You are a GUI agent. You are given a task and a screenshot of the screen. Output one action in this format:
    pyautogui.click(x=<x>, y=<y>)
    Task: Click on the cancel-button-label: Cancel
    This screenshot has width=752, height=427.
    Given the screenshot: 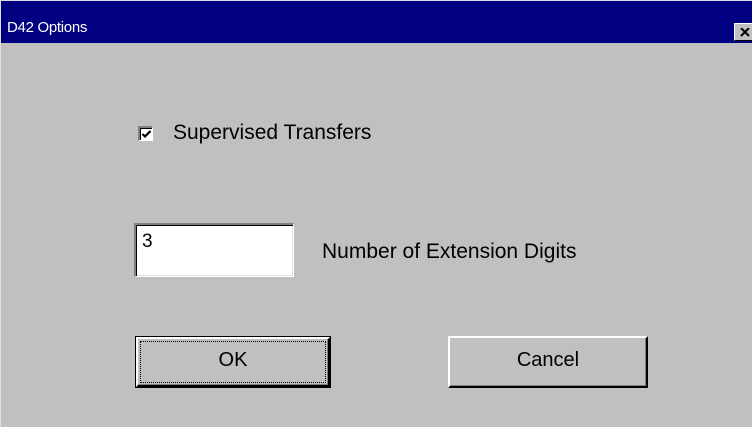 What is the action you would take?
    pyautogui.click(x=548, y=359)
    